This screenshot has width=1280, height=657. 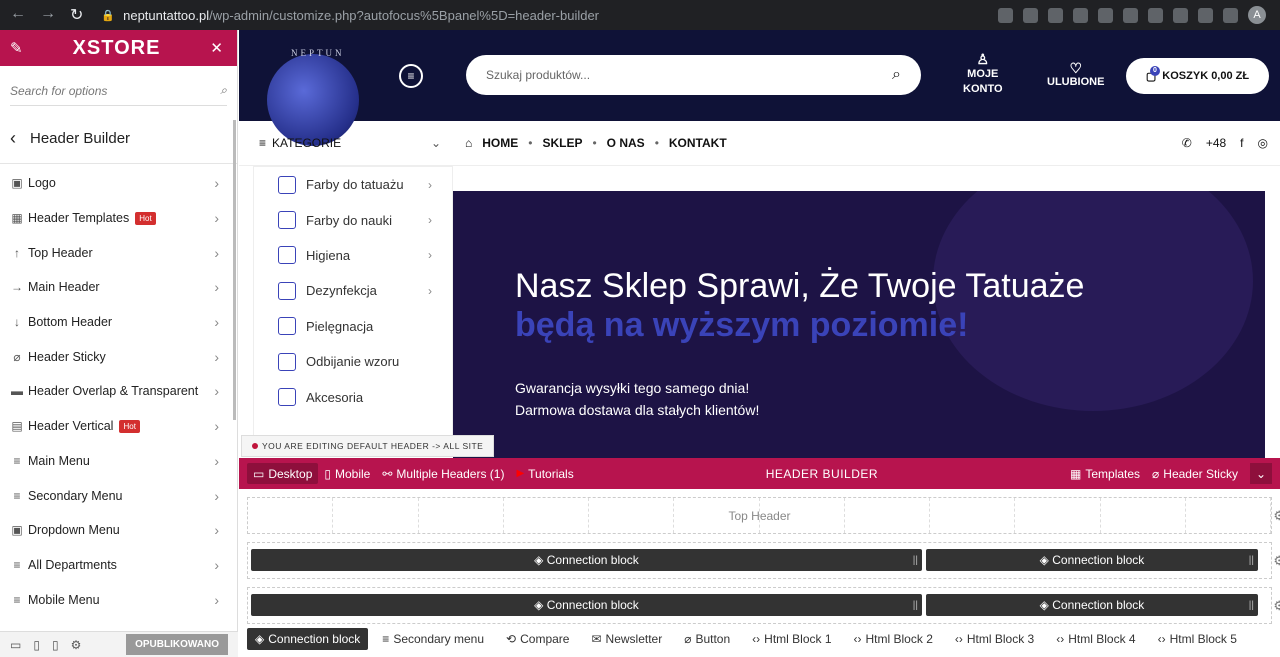 I want to click on mobile-preview-icon: ▯, so click(x=55, y=645).